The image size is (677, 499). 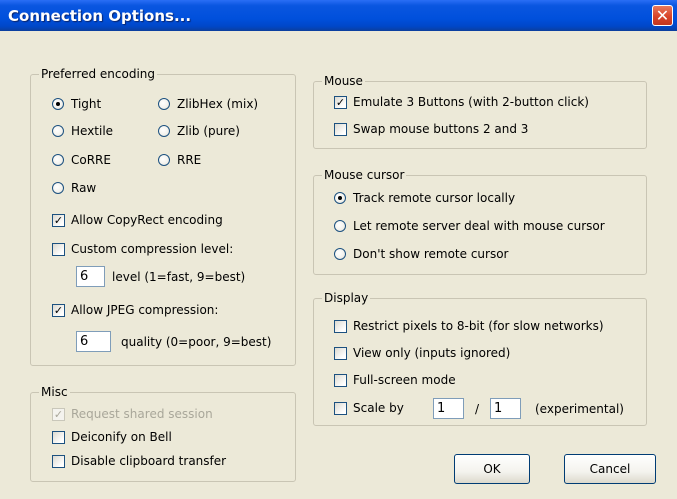 I want to click on deiconify-bell-label: Deiconify on Bell, so click(x=121, y=437).